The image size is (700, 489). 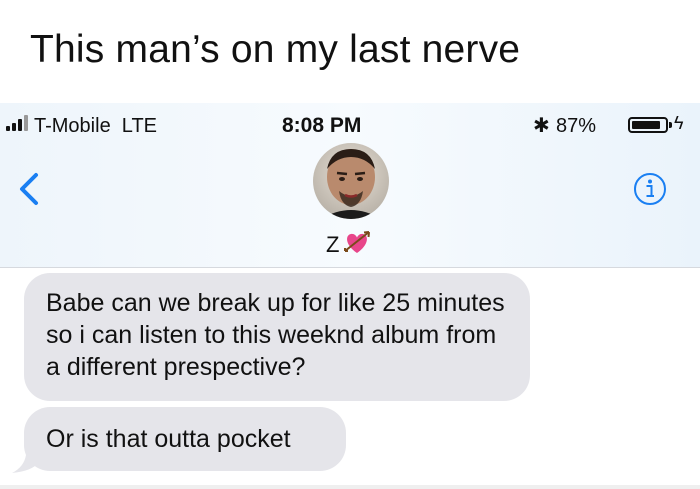 I want to click on bubble-tail, so click(x=25, y=457).